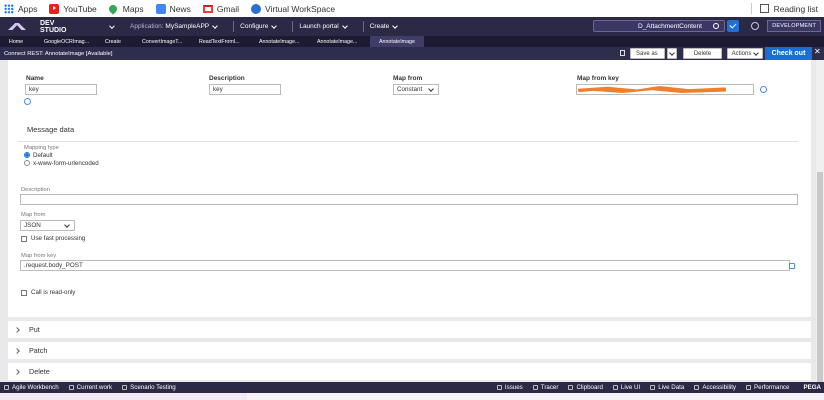 This screenshot has width=824, height=400. Describe the element at coordinates (41, 148) in the screenshot. I see `mapping-type-label: Mapping type` at that location.